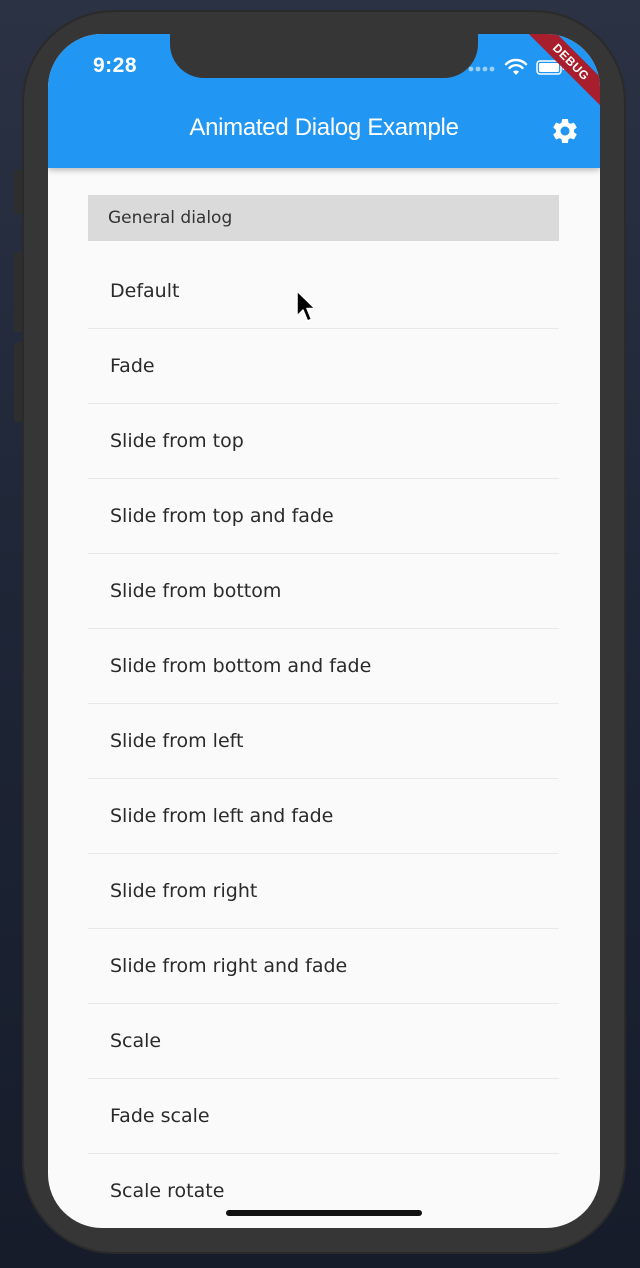 The width and height of the screenshot is (640, 1268). I want to click on gear-icon, so click(565, 131).